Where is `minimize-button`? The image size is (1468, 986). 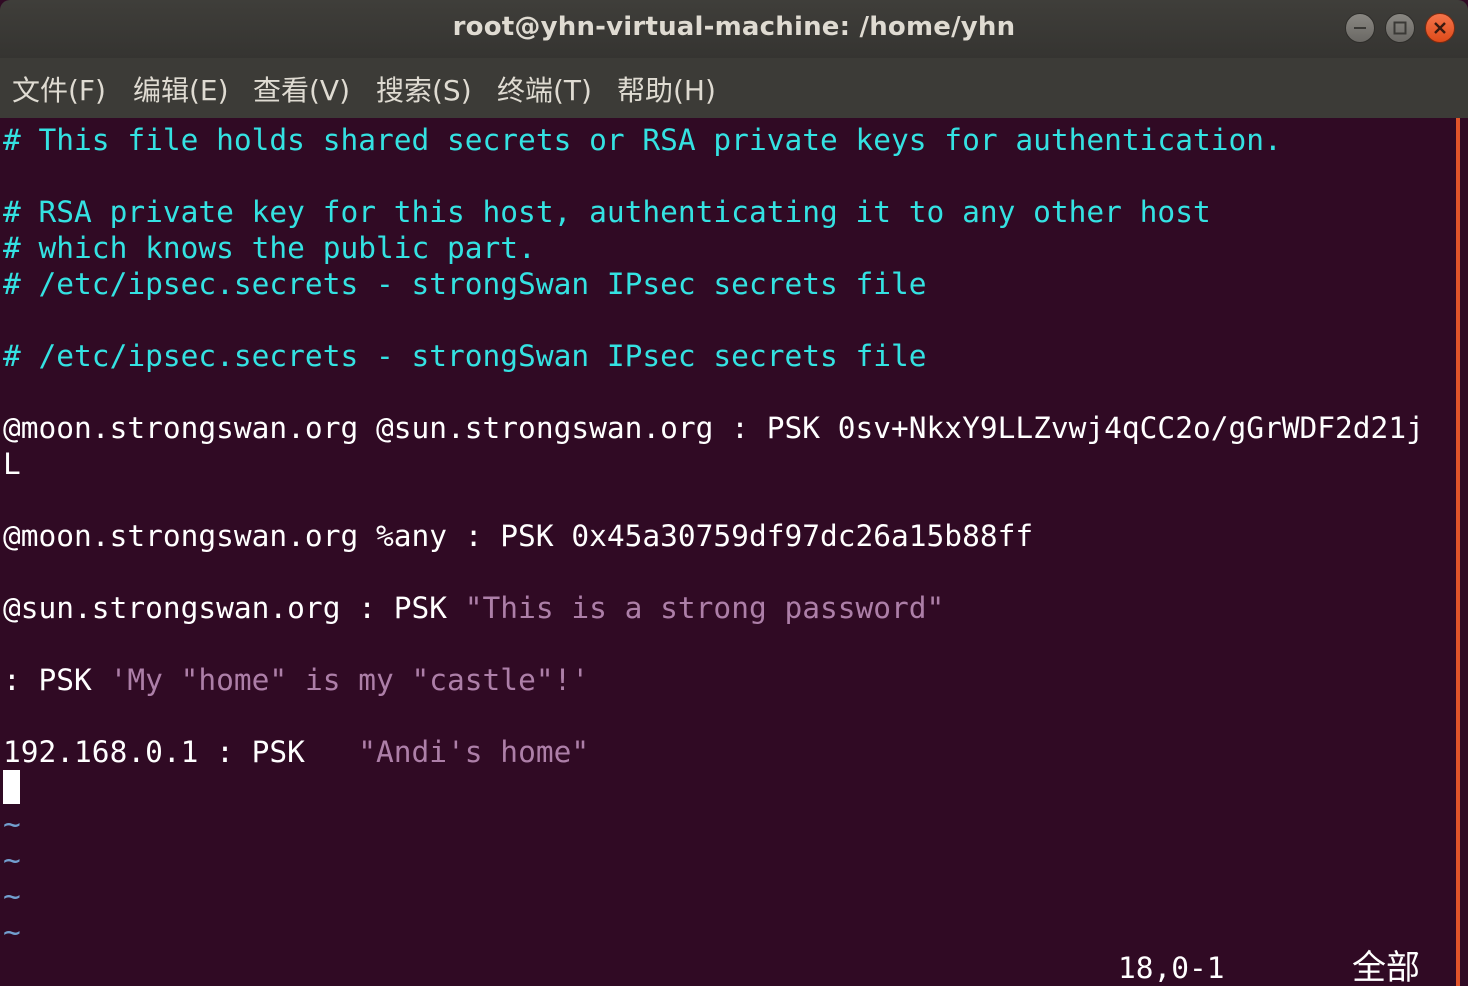 minimize-button is located at coordinates (1360, 28).